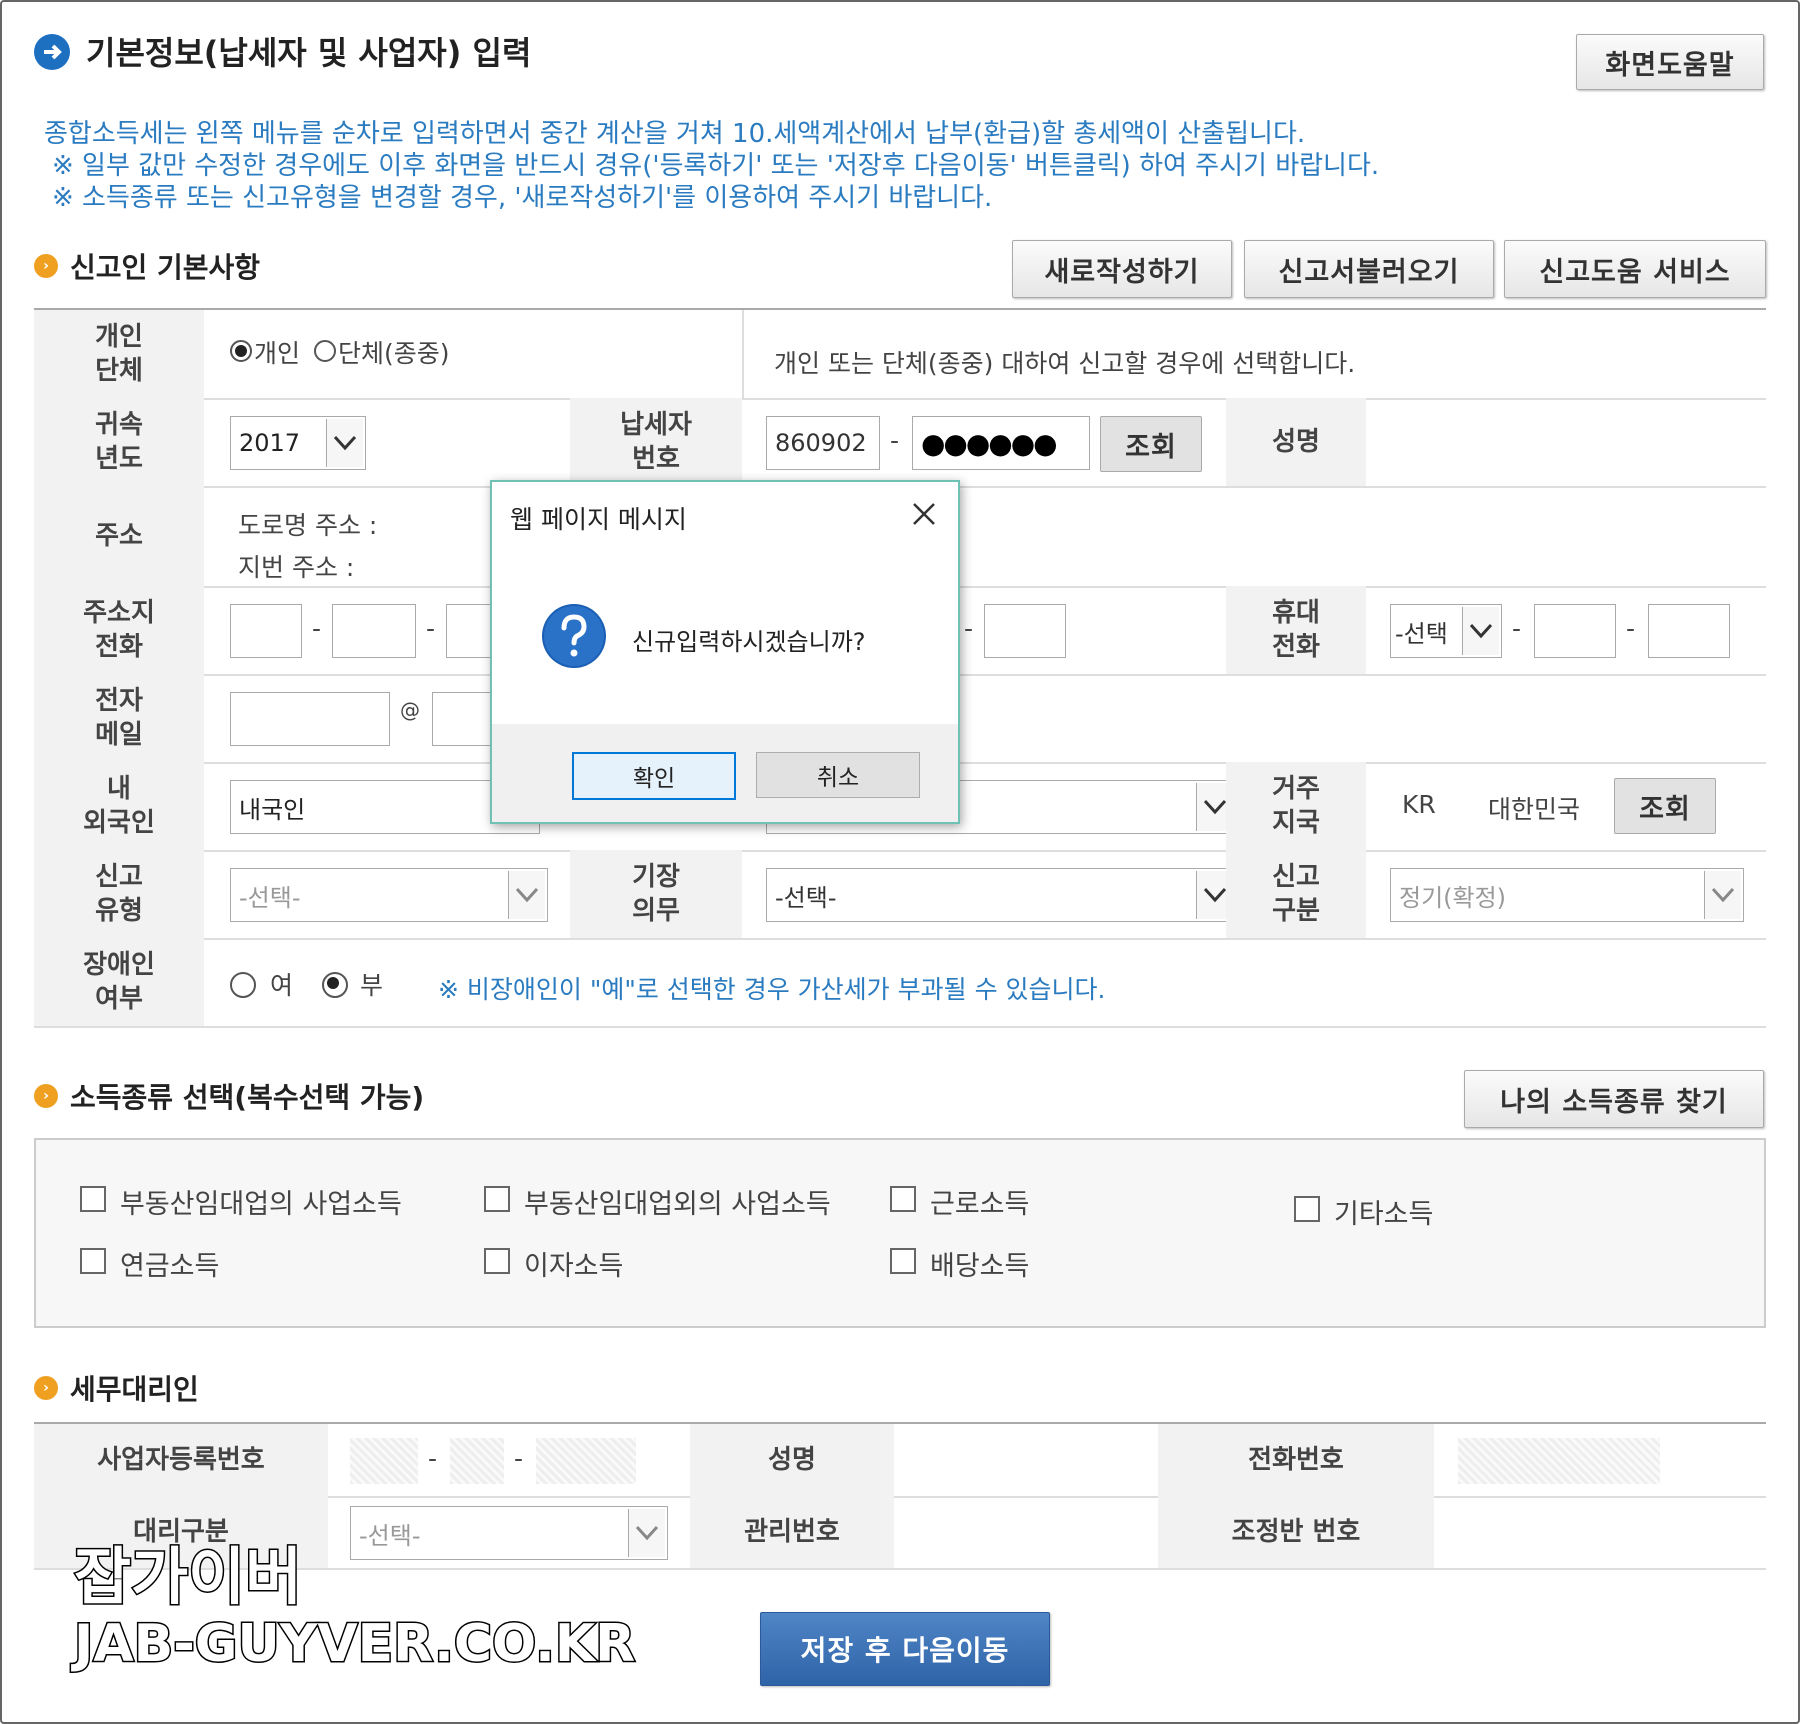 This screenshot has height=1724, width=1800. Describe the element at coordinates (93, 1261) in the screenshot. I see `checkbox-pension` at that location.